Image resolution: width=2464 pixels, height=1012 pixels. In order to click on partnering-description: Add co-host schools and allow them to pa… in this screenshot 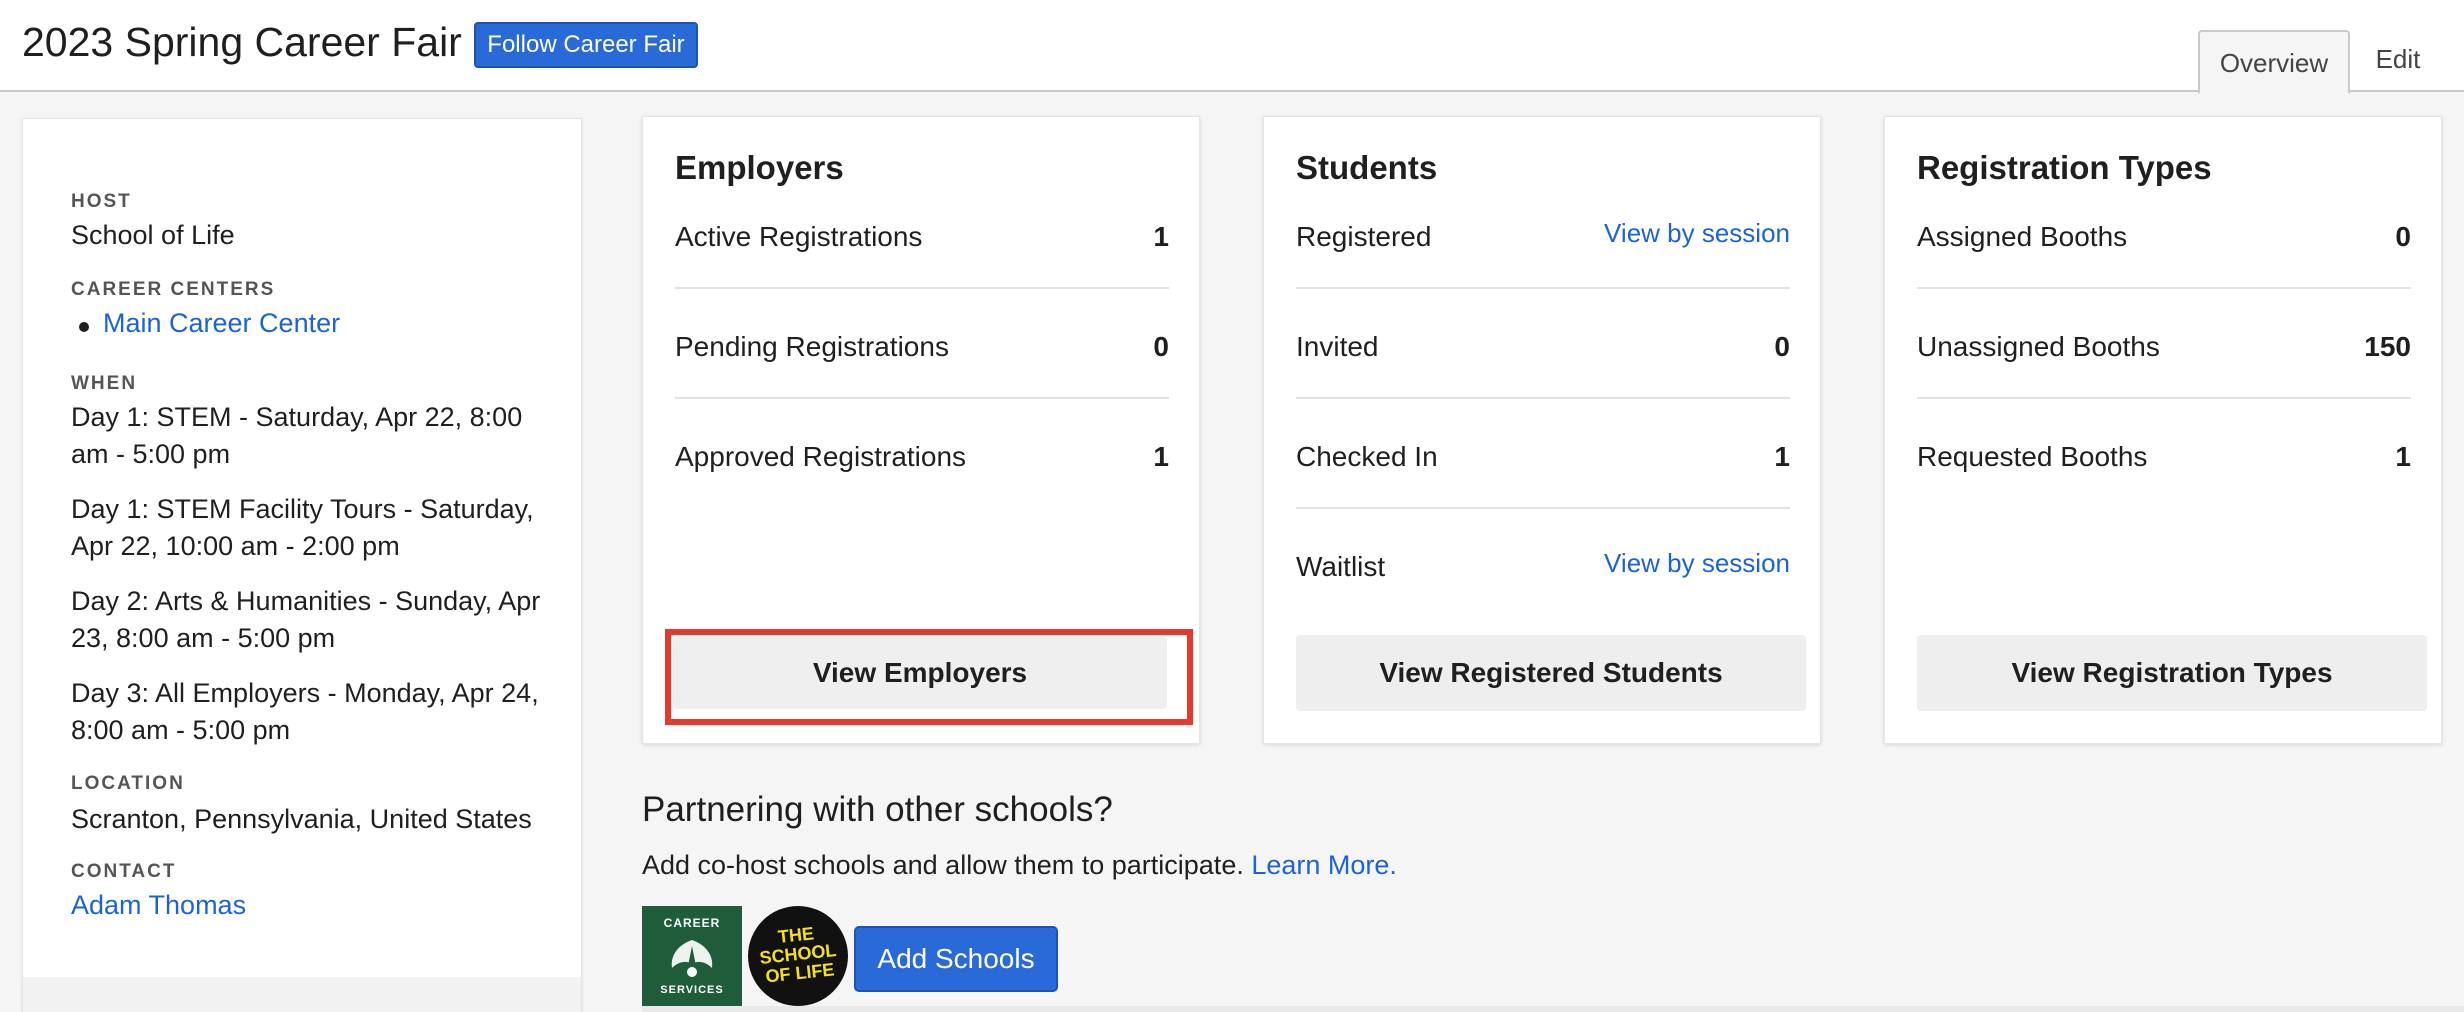, I will do `click(1019, 865)`.